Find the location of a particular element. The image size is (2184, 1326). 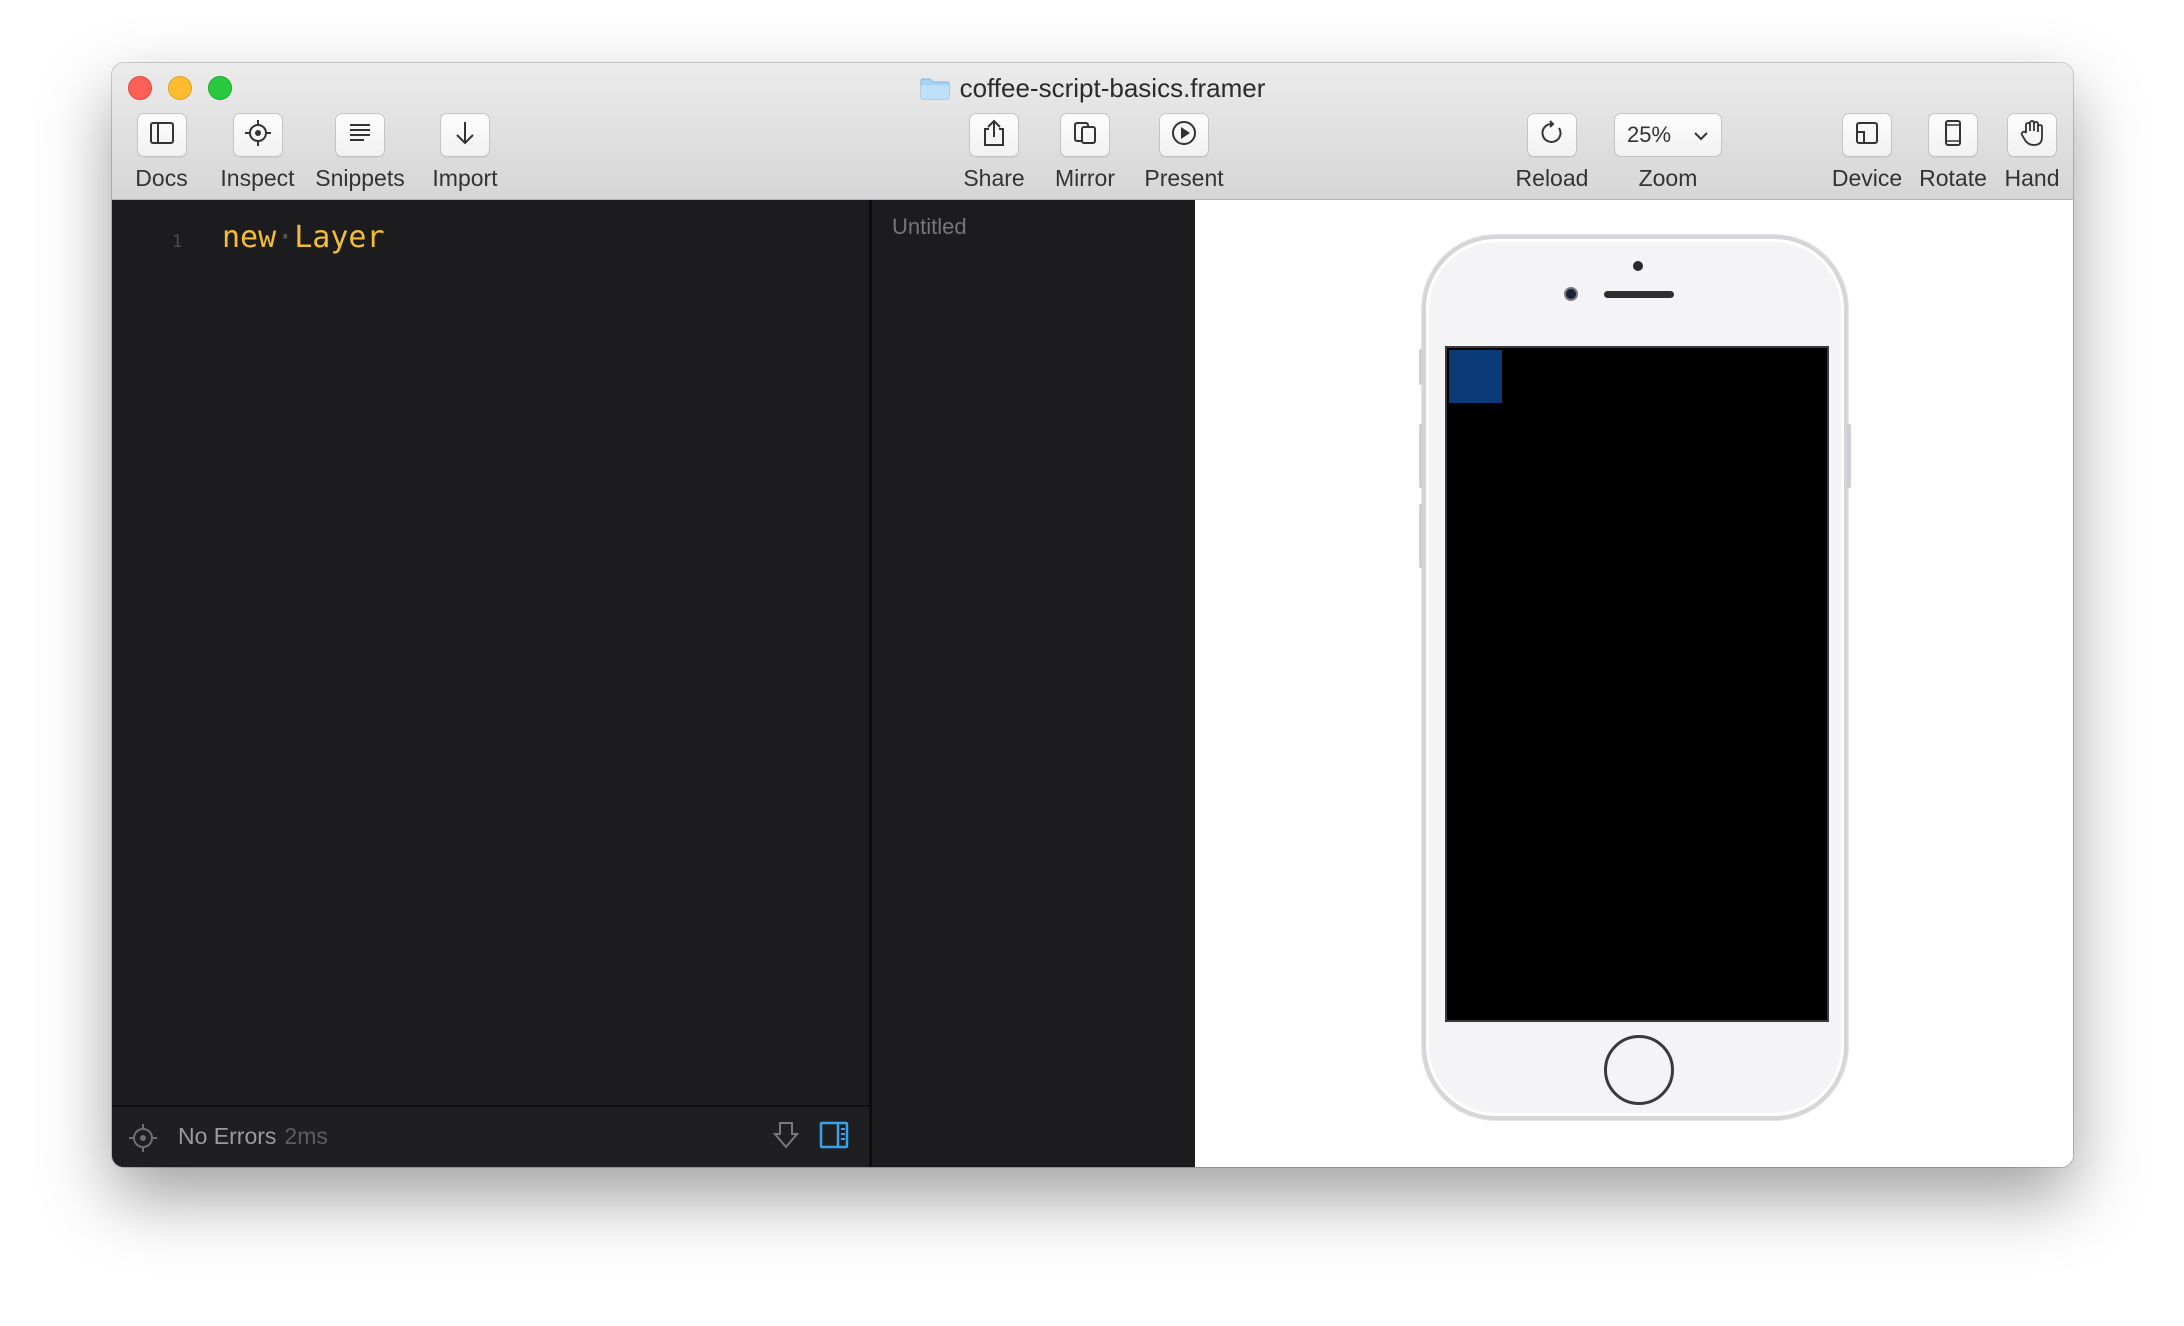

docs-button: Docs is located at coordinates (161, 152).